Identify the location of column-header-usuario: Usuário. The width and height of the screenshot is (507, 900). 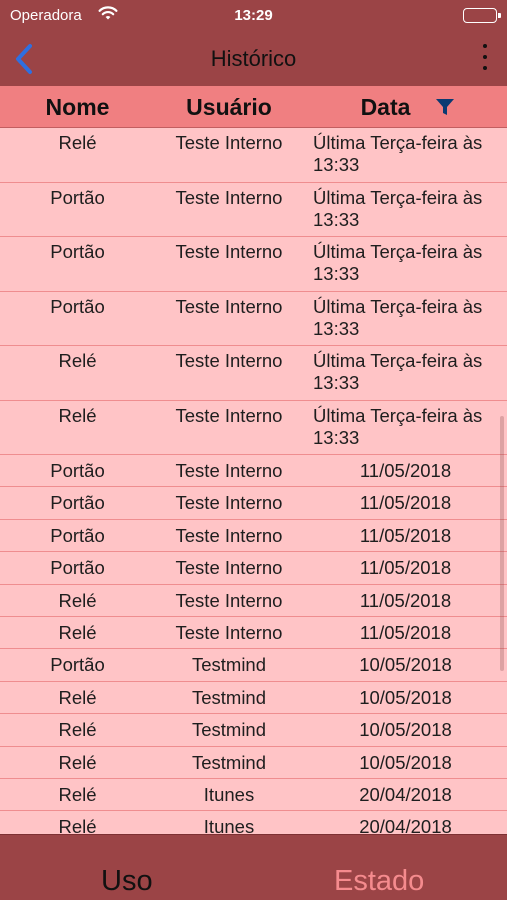
(229, 107).